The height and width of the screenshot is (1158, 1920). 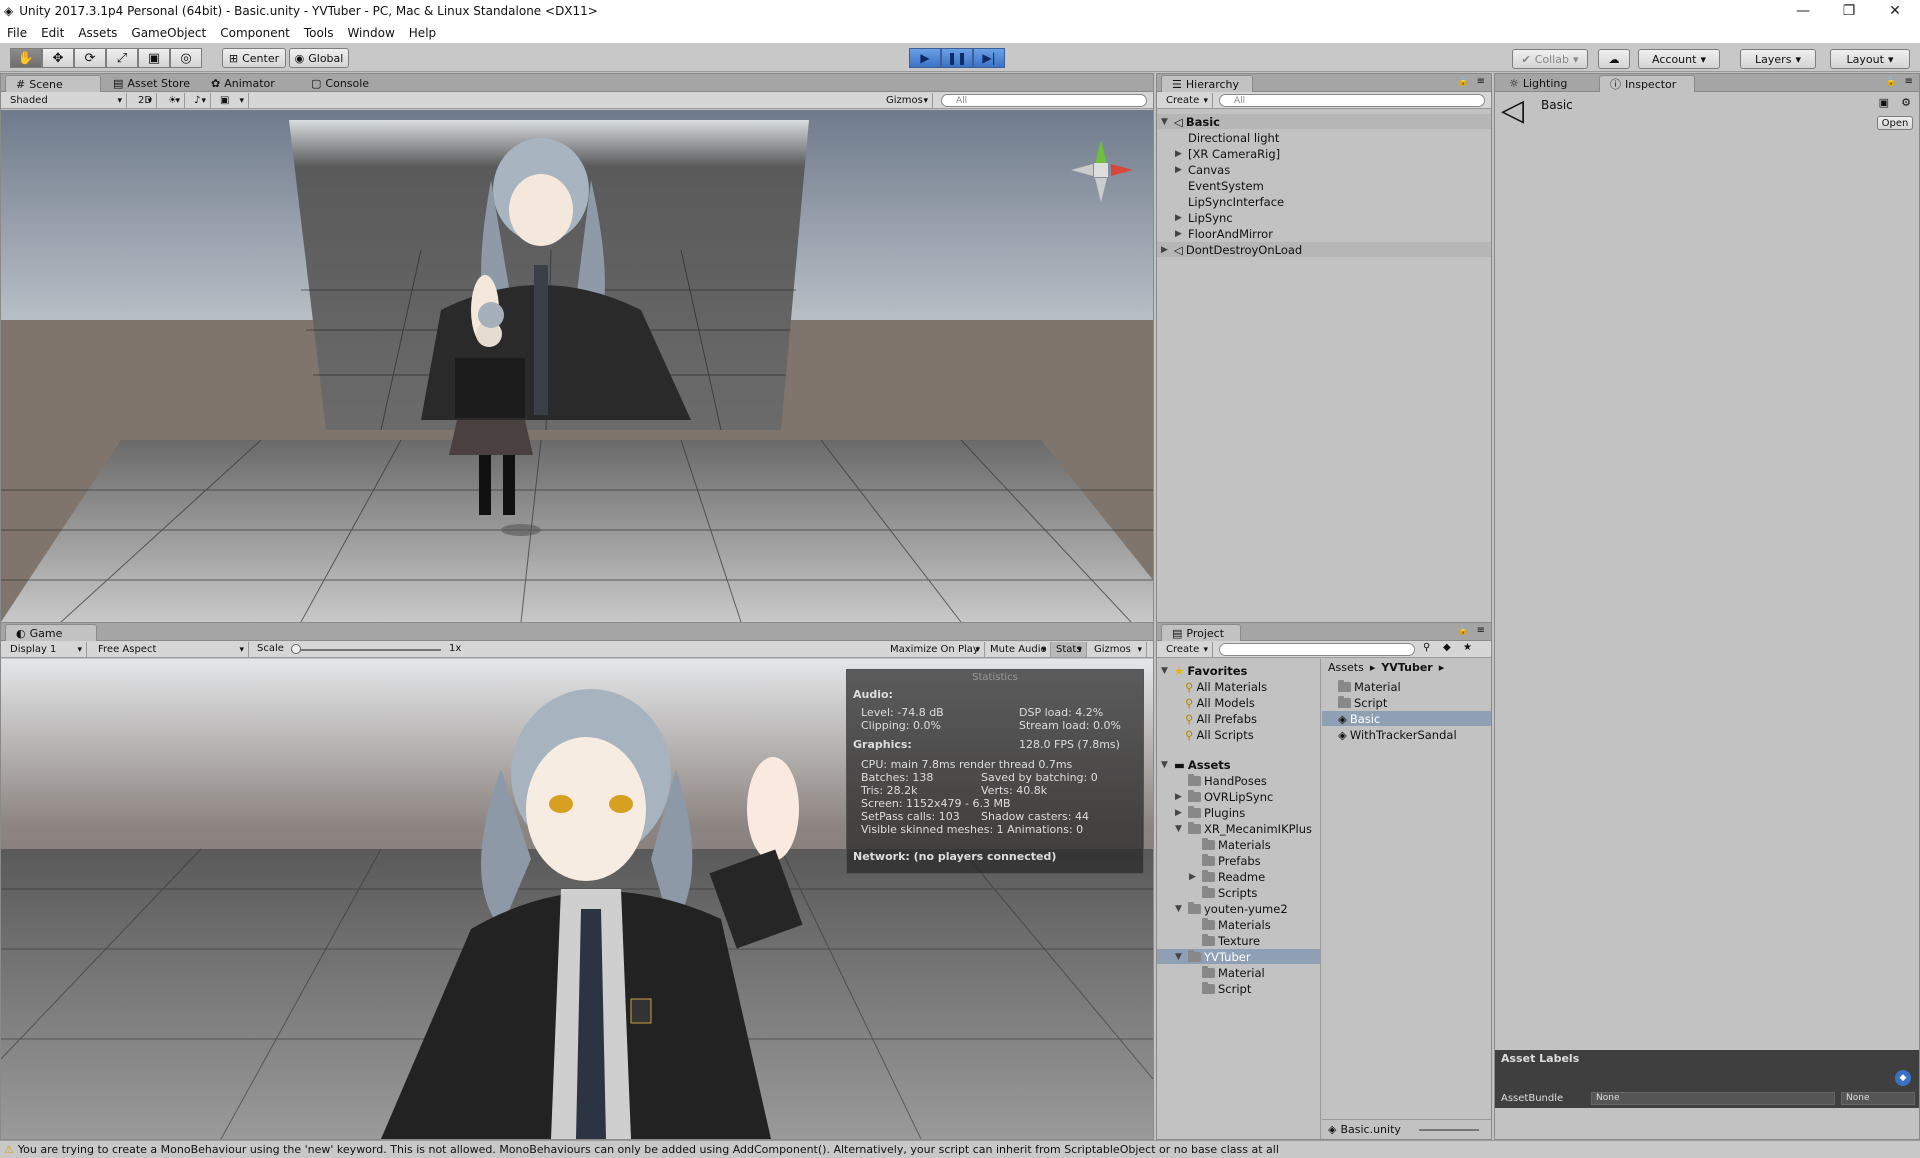 What do you see at coordinates (1397, 734) in the screenshot?
I see `file-item: ◈ WithTrackerSandal` at bounding box center [1397, 734].